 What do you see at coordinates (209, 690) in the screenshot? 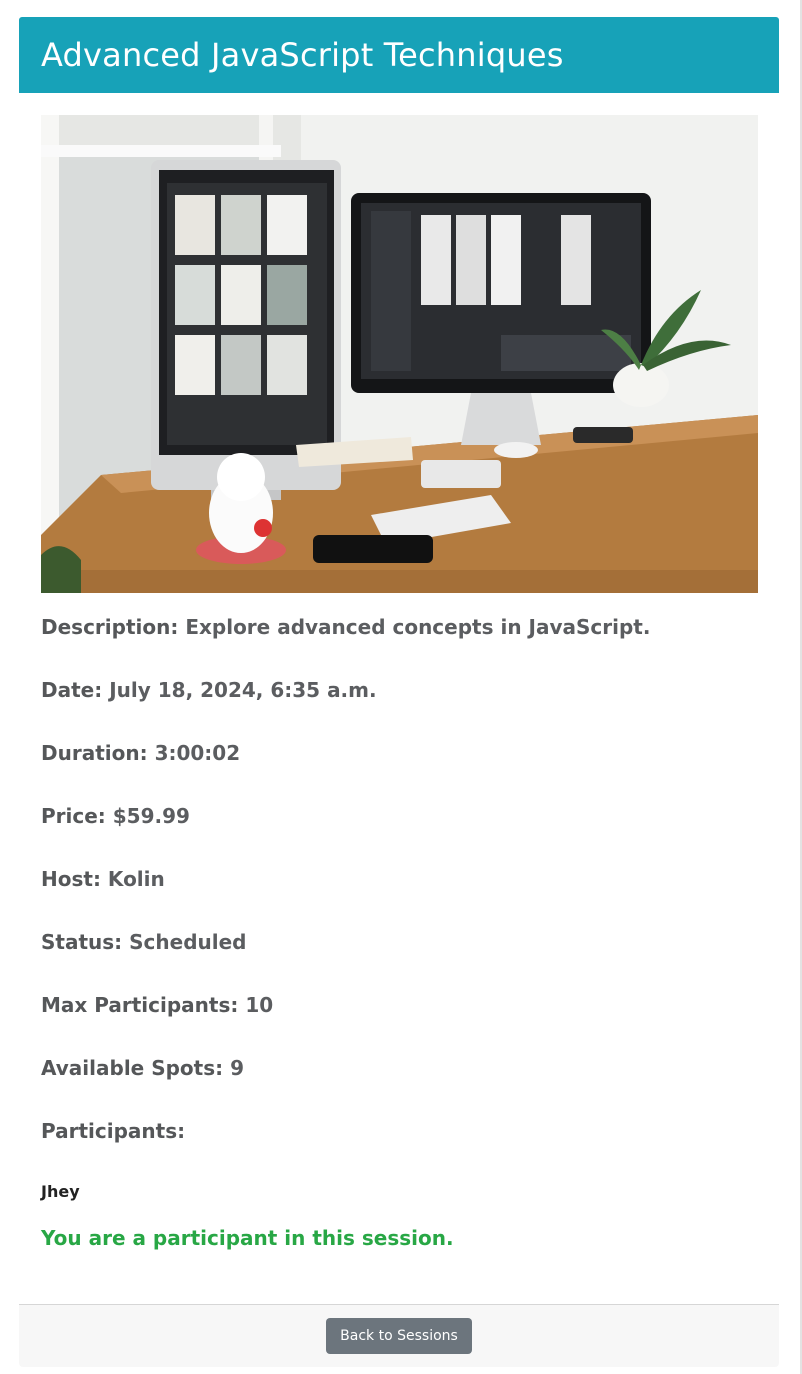
I see `date-row: Date: July 18, 2024, 6:35 a.m.` at bounding box center [209, 690].